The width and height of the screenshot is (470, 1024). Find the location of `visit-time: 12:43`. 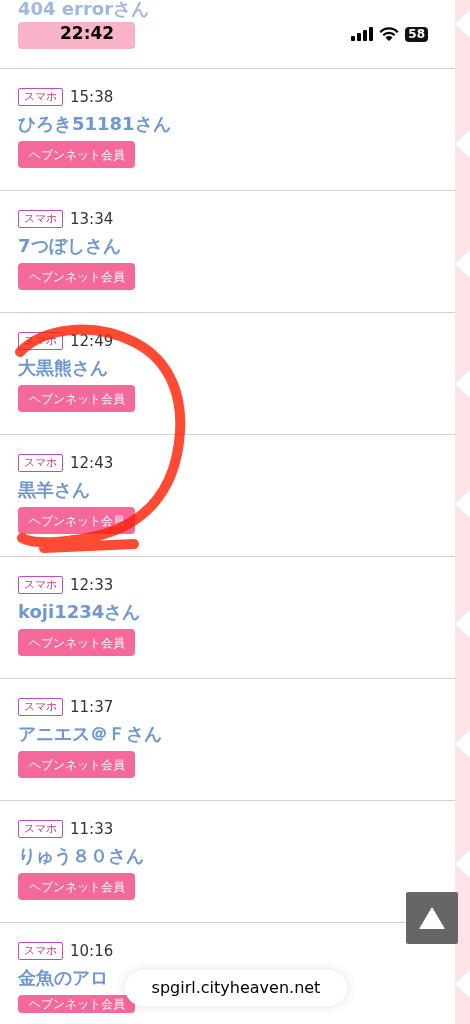

visit-time: 12:43 is located at coordinates (92, 463).